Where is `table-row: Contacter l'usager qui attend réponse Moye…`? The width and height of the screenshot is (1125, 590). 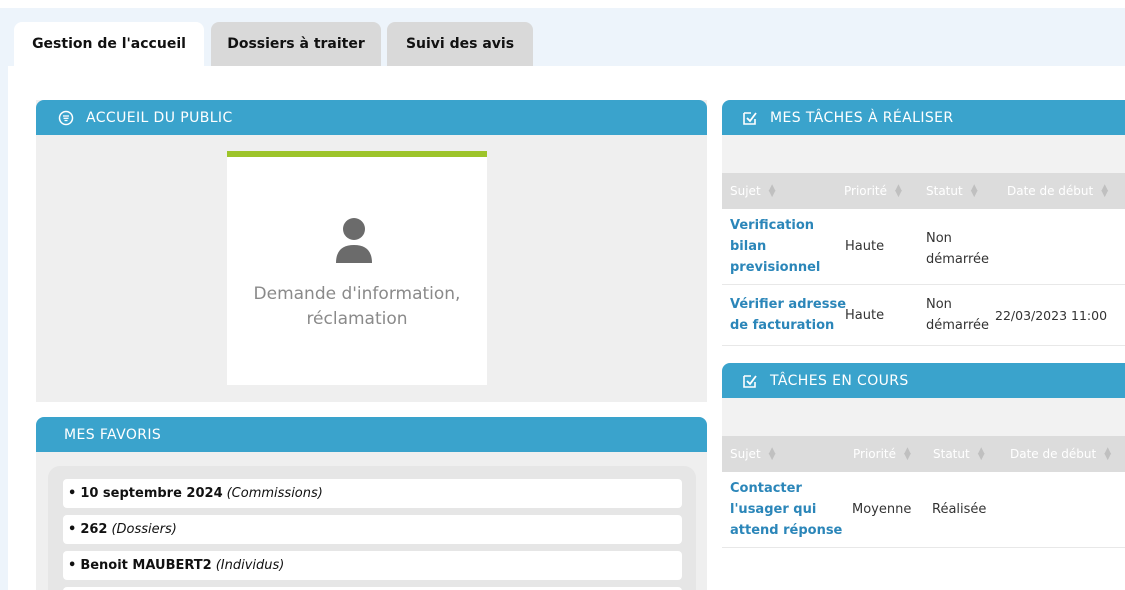
table-row: Contacter l'usager qui attend réponse Moye… is located at coordinates (923, 510).